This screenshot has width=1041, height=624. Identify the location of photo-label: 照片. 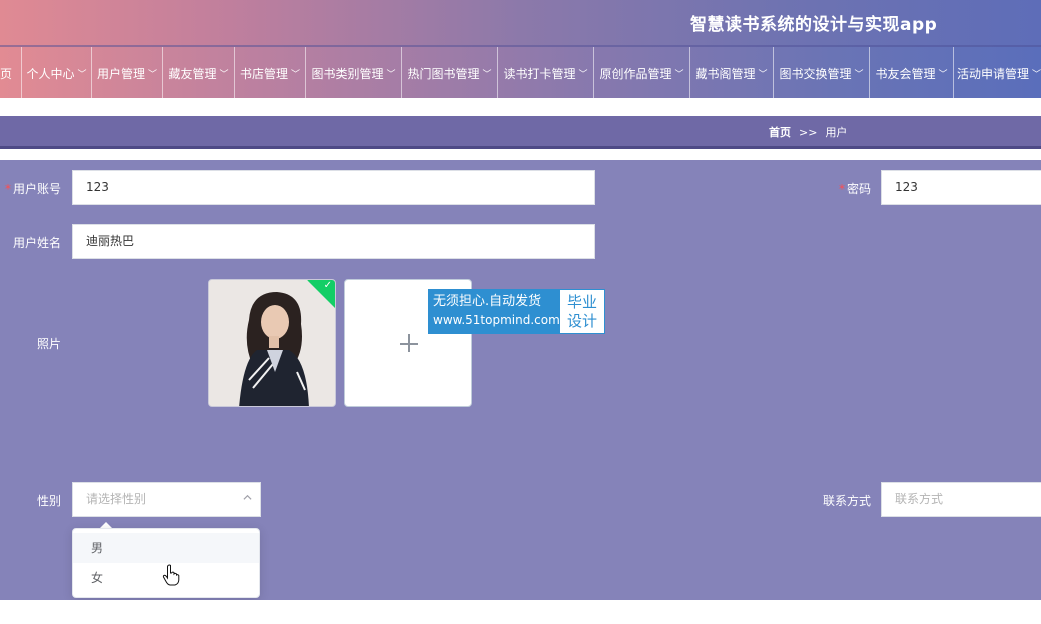
(48, 344).